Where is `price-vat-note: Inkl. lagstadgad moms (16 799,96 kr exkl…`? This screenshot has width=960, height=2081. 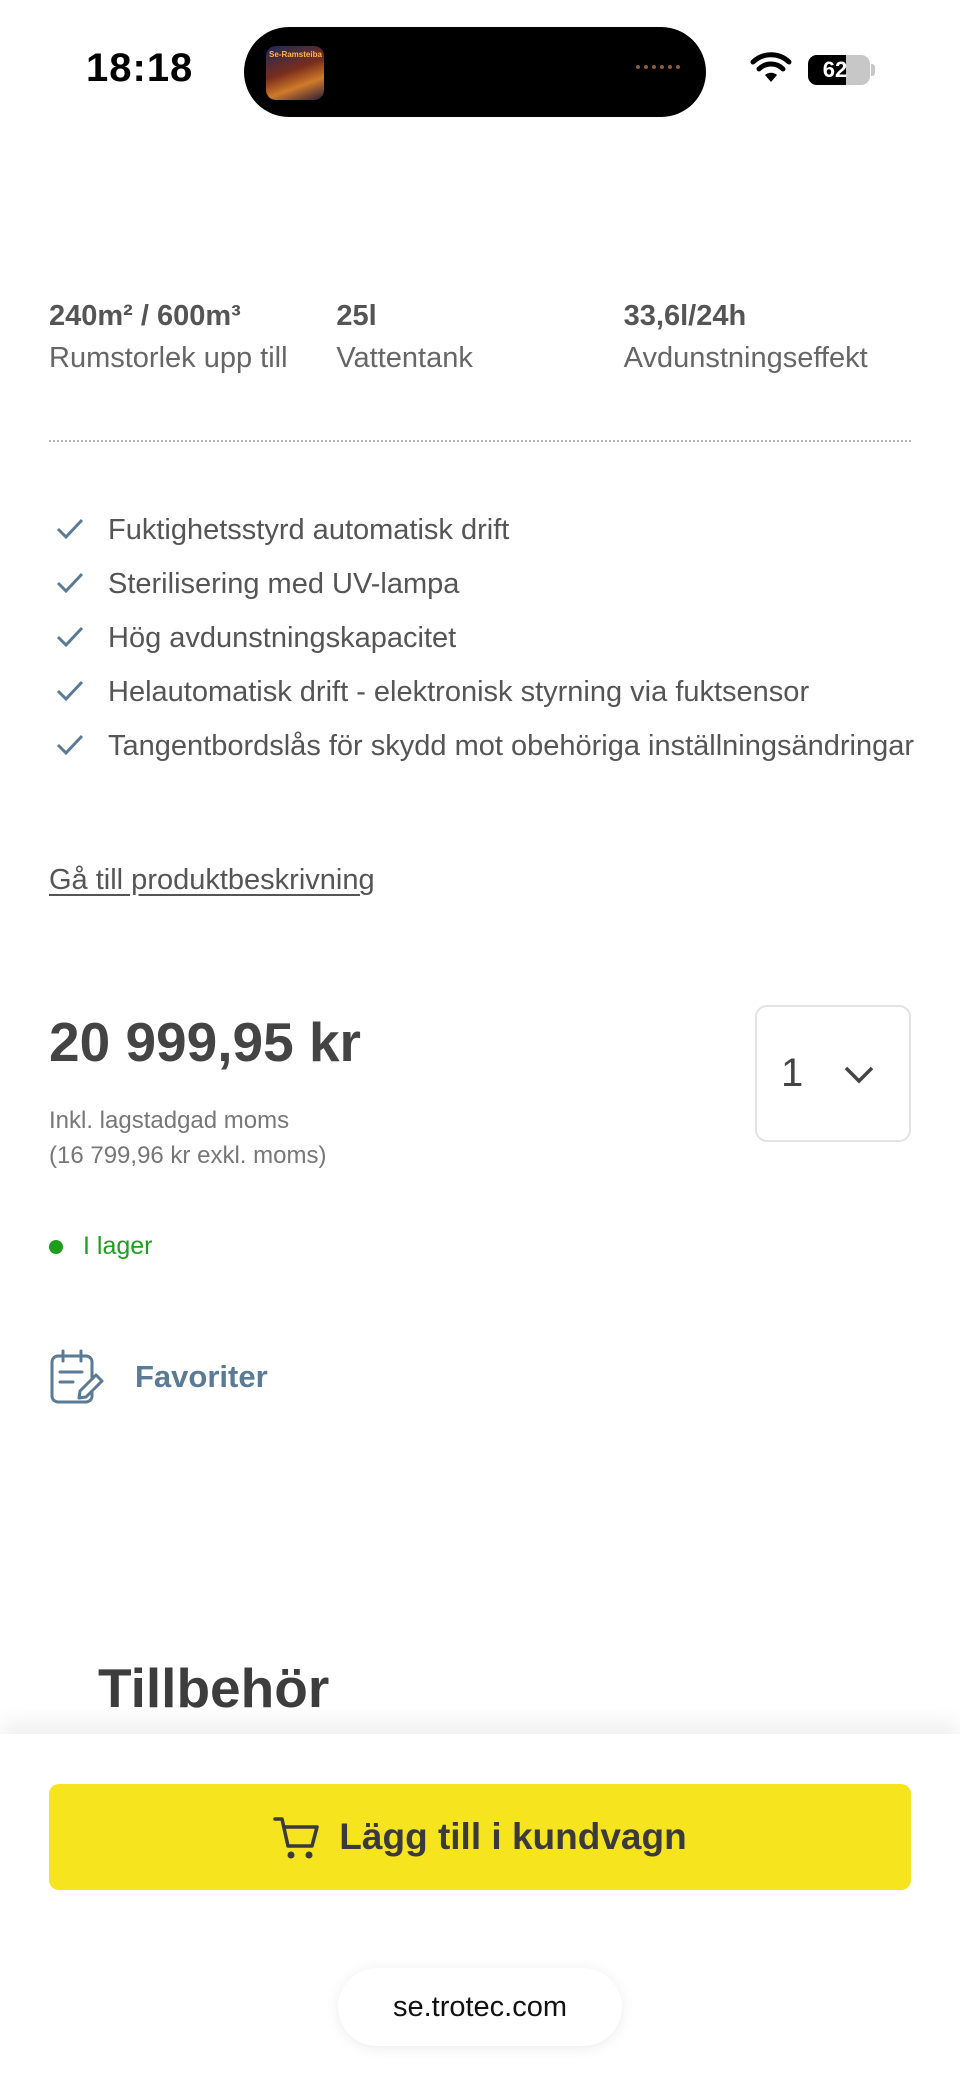
price-vat-note: Inkl. lagstadgad moms (16 799,96 kr exkl… is located at coordinates (187, 1138).